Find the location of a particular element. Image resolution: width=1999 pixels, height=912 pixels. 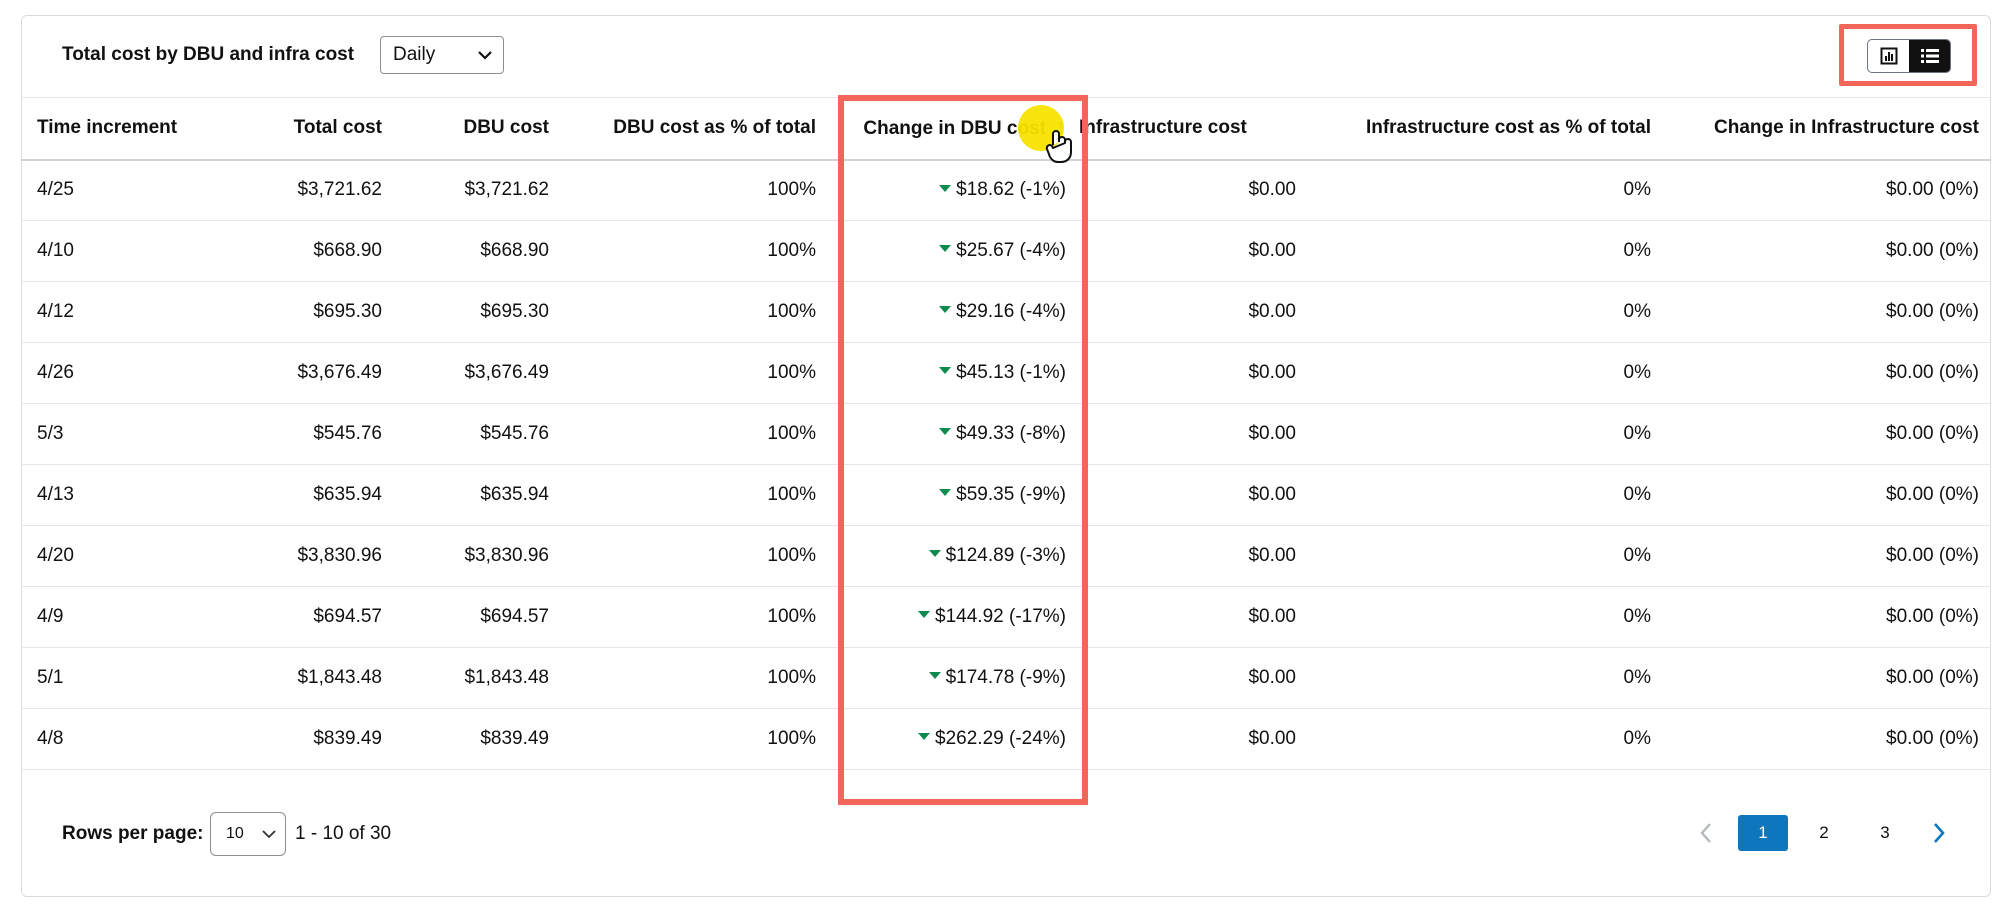

column-header-dbu-pct: DBU cost as % of total is located at coordinates (694, 129).